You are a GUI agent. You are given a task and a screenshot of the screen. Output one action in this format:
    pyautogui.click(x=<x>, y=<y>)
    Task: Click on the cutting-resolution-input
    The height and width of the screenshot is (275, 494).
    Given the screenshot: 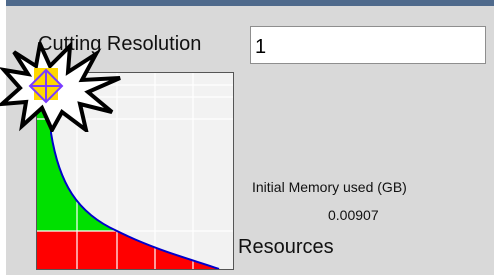 What is the action you would take?
    pyautogui.click(x=368, y=45)
    